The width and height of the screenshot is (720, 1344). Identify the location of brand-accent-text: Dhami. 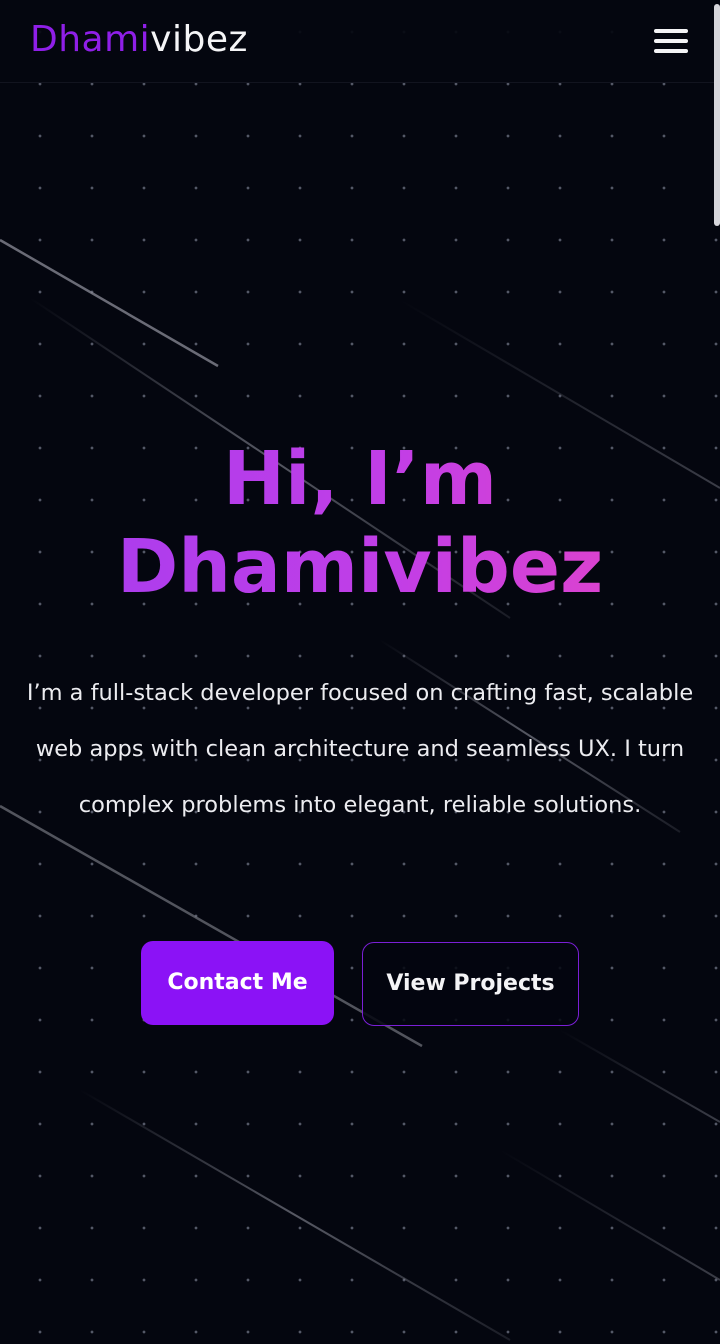
(90, 39).